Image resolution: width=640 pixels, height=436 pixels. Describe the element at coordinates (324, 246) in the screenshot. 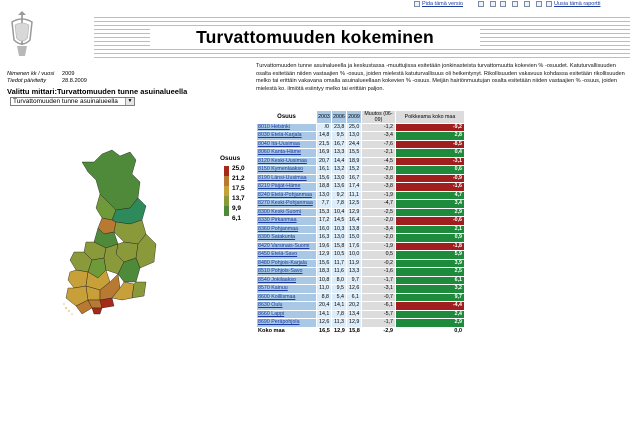

I see `cell-v2003: 19,6` at that location.